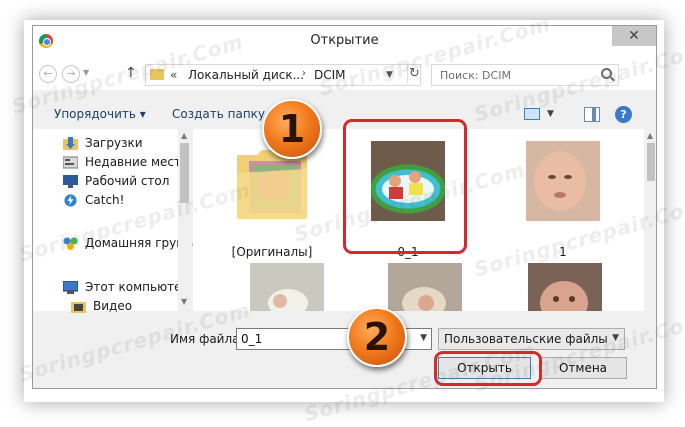  Describe the element at coordinates (113, 306) in the screenshot. I see `sidebar-item-label: Видео` at that location.